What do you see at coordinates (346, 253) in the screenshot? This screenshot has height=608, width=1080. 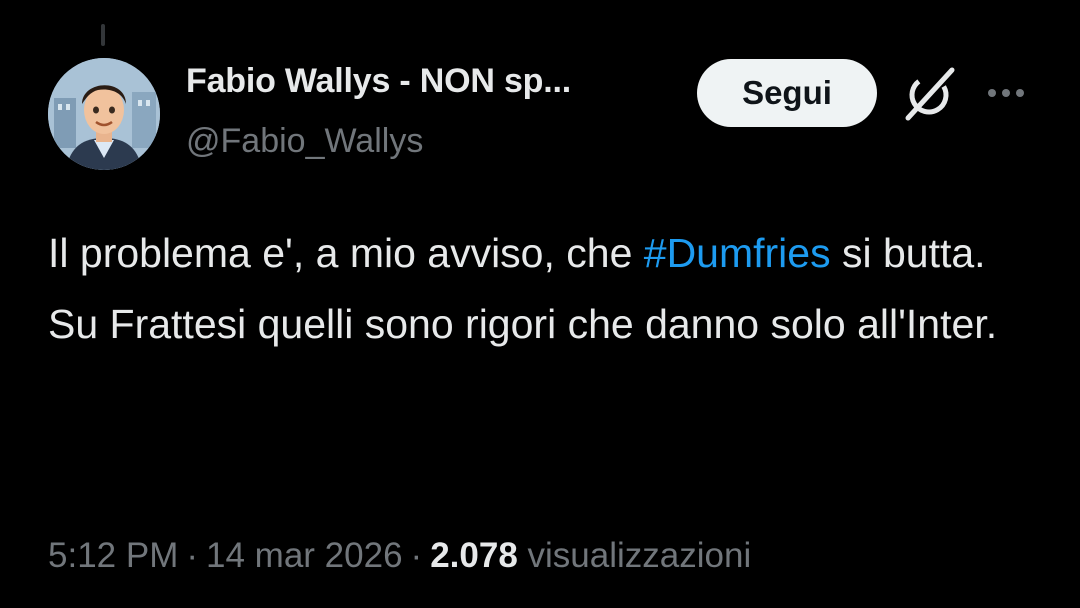 I see `tweet-text-segment: Il problema e', a mio avviso, che` at bounding box center [346, 253].